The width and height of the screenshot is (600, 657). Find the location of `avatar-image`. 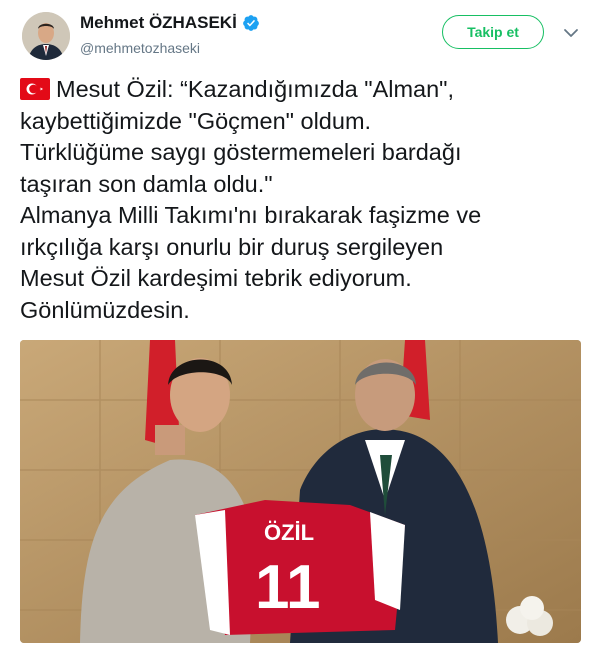

avatar-image is located at coordinates (46, 36).